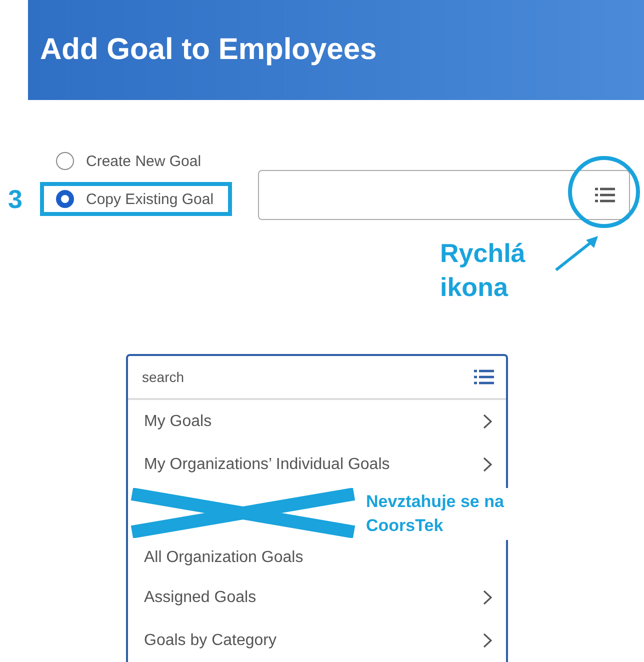 The width and height of the screenshot is (644, 662). What do you see at coordinates (267, 465) in the screenshot?
I see `item-label: My Organizations’ Individual Goals` at bounding box center [267, 465].